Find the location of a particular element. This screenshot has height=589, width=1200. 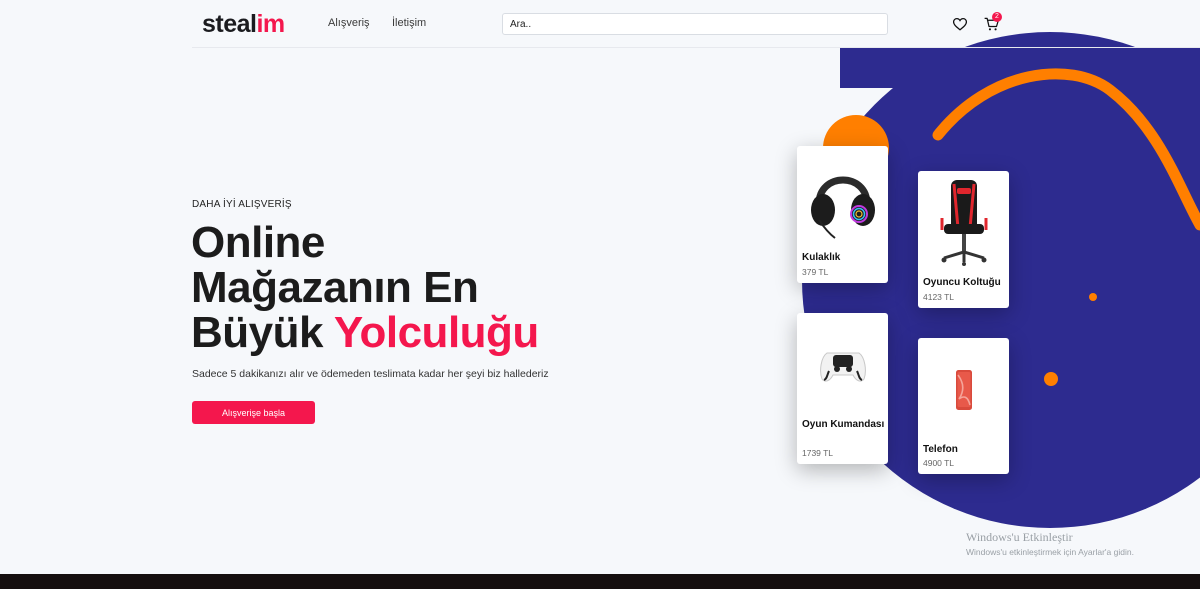

headset-icon is located at coordinates (842, 207).